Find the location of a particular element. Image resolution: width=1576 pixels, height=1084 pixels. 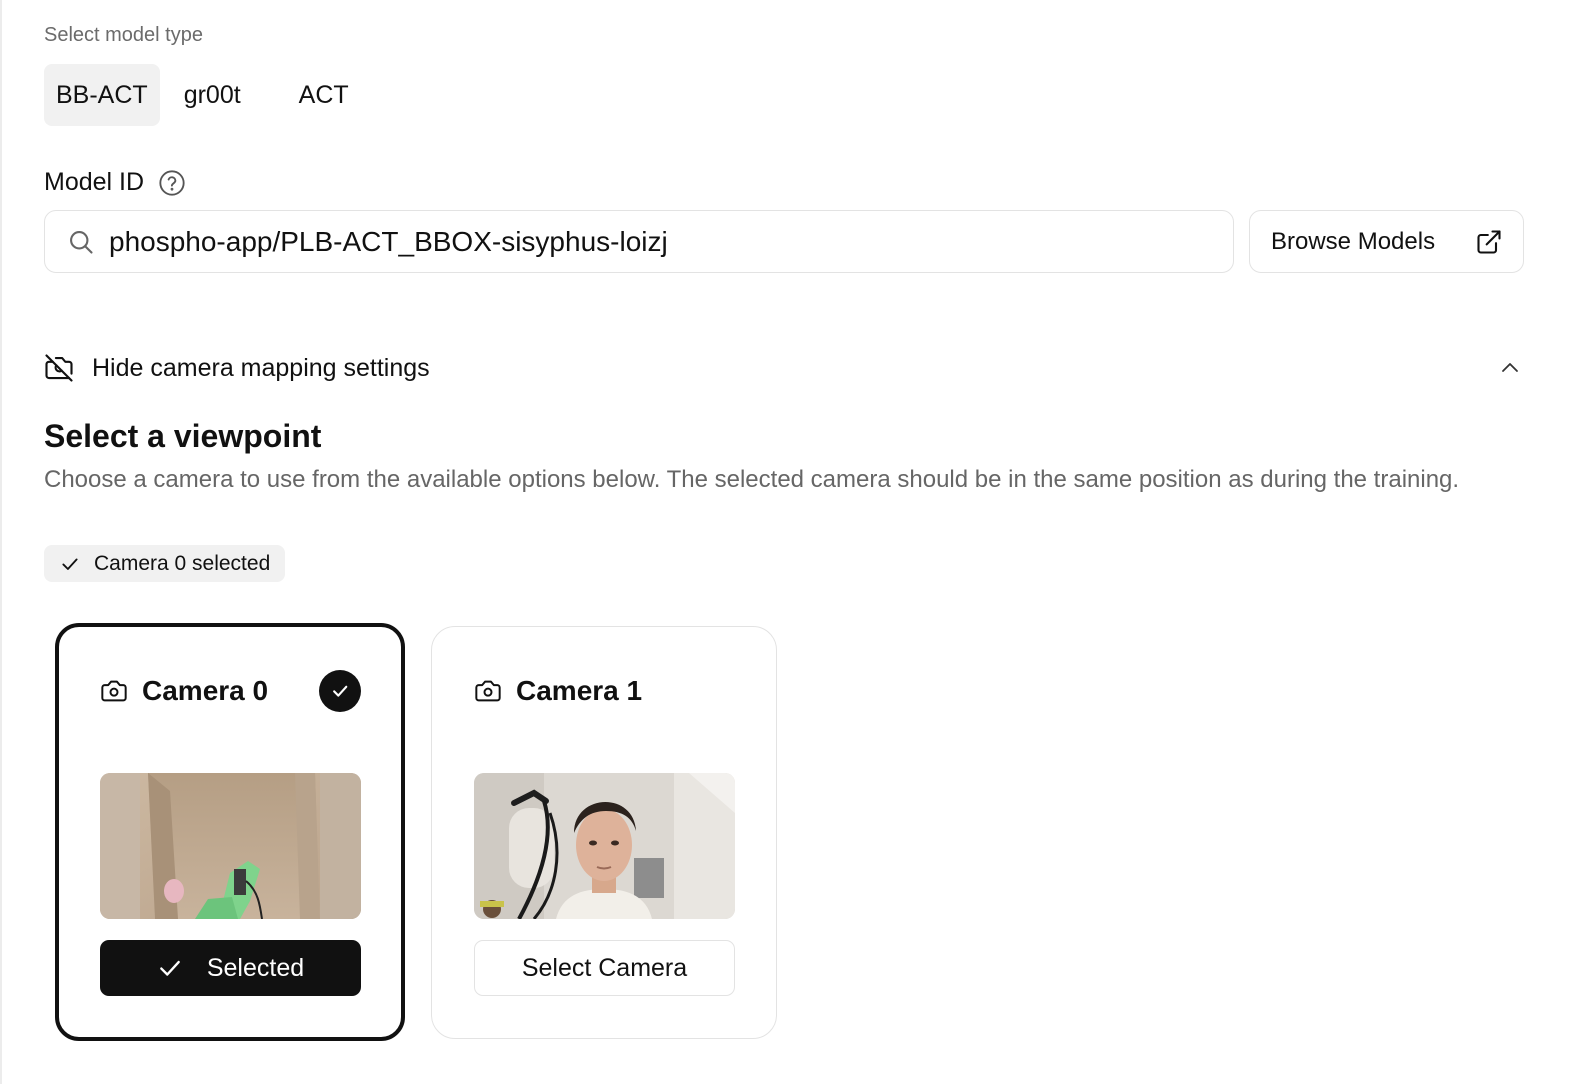

camera-card-1: Camera 1 Select Camera is located at coordinates (604, 832).